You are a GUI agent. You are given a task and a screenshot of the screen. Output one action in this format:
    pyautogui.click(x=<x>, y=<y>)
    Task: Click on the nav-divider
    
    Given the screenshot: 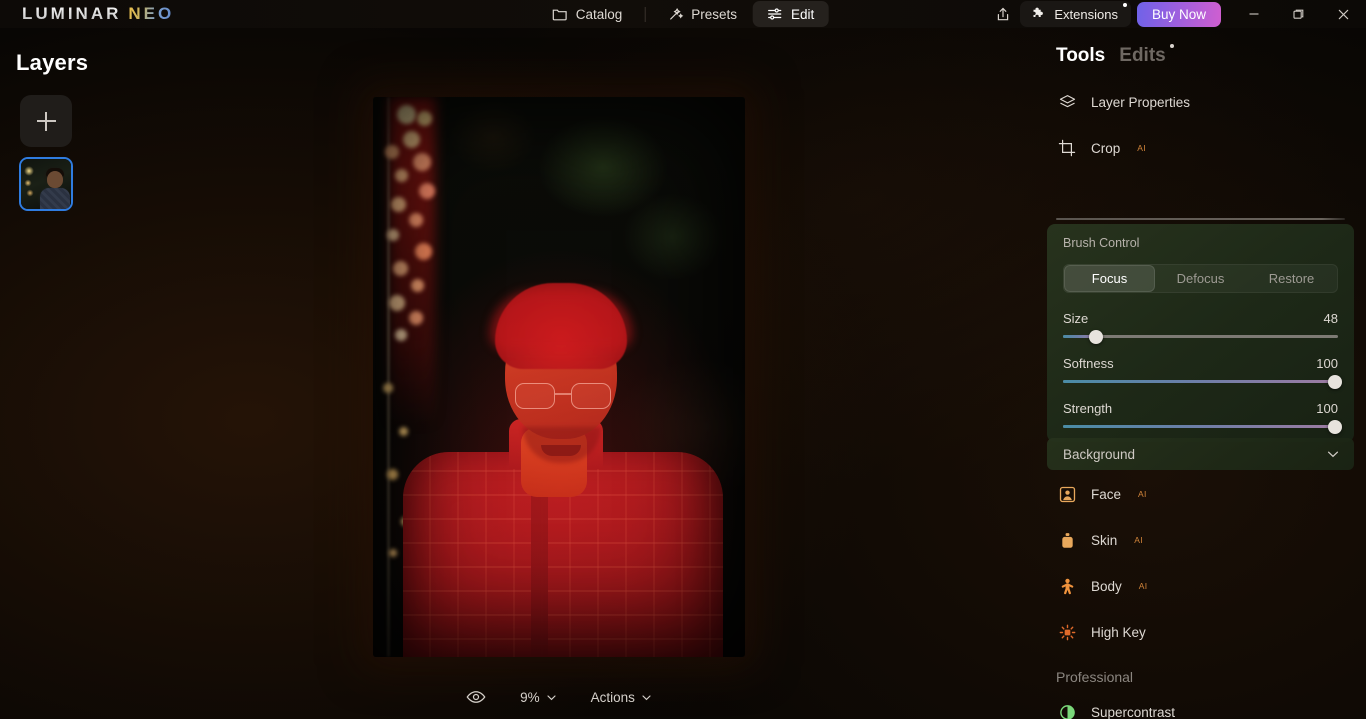 What is the action you would take?
    pyautogui.click(x=645, y=14)
    